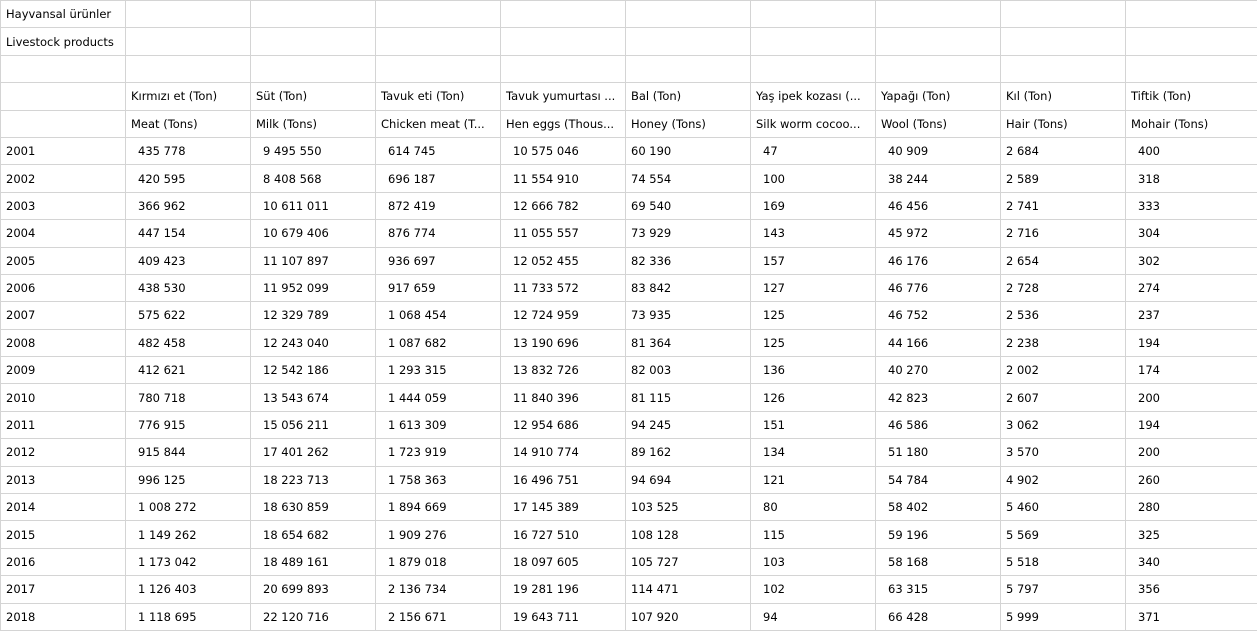 The width and height of the screenshot is (1257, 633). Describe the element at coordinates (563, 206) in the screenshot. I see `value-cell: 12 666 782` at that location.